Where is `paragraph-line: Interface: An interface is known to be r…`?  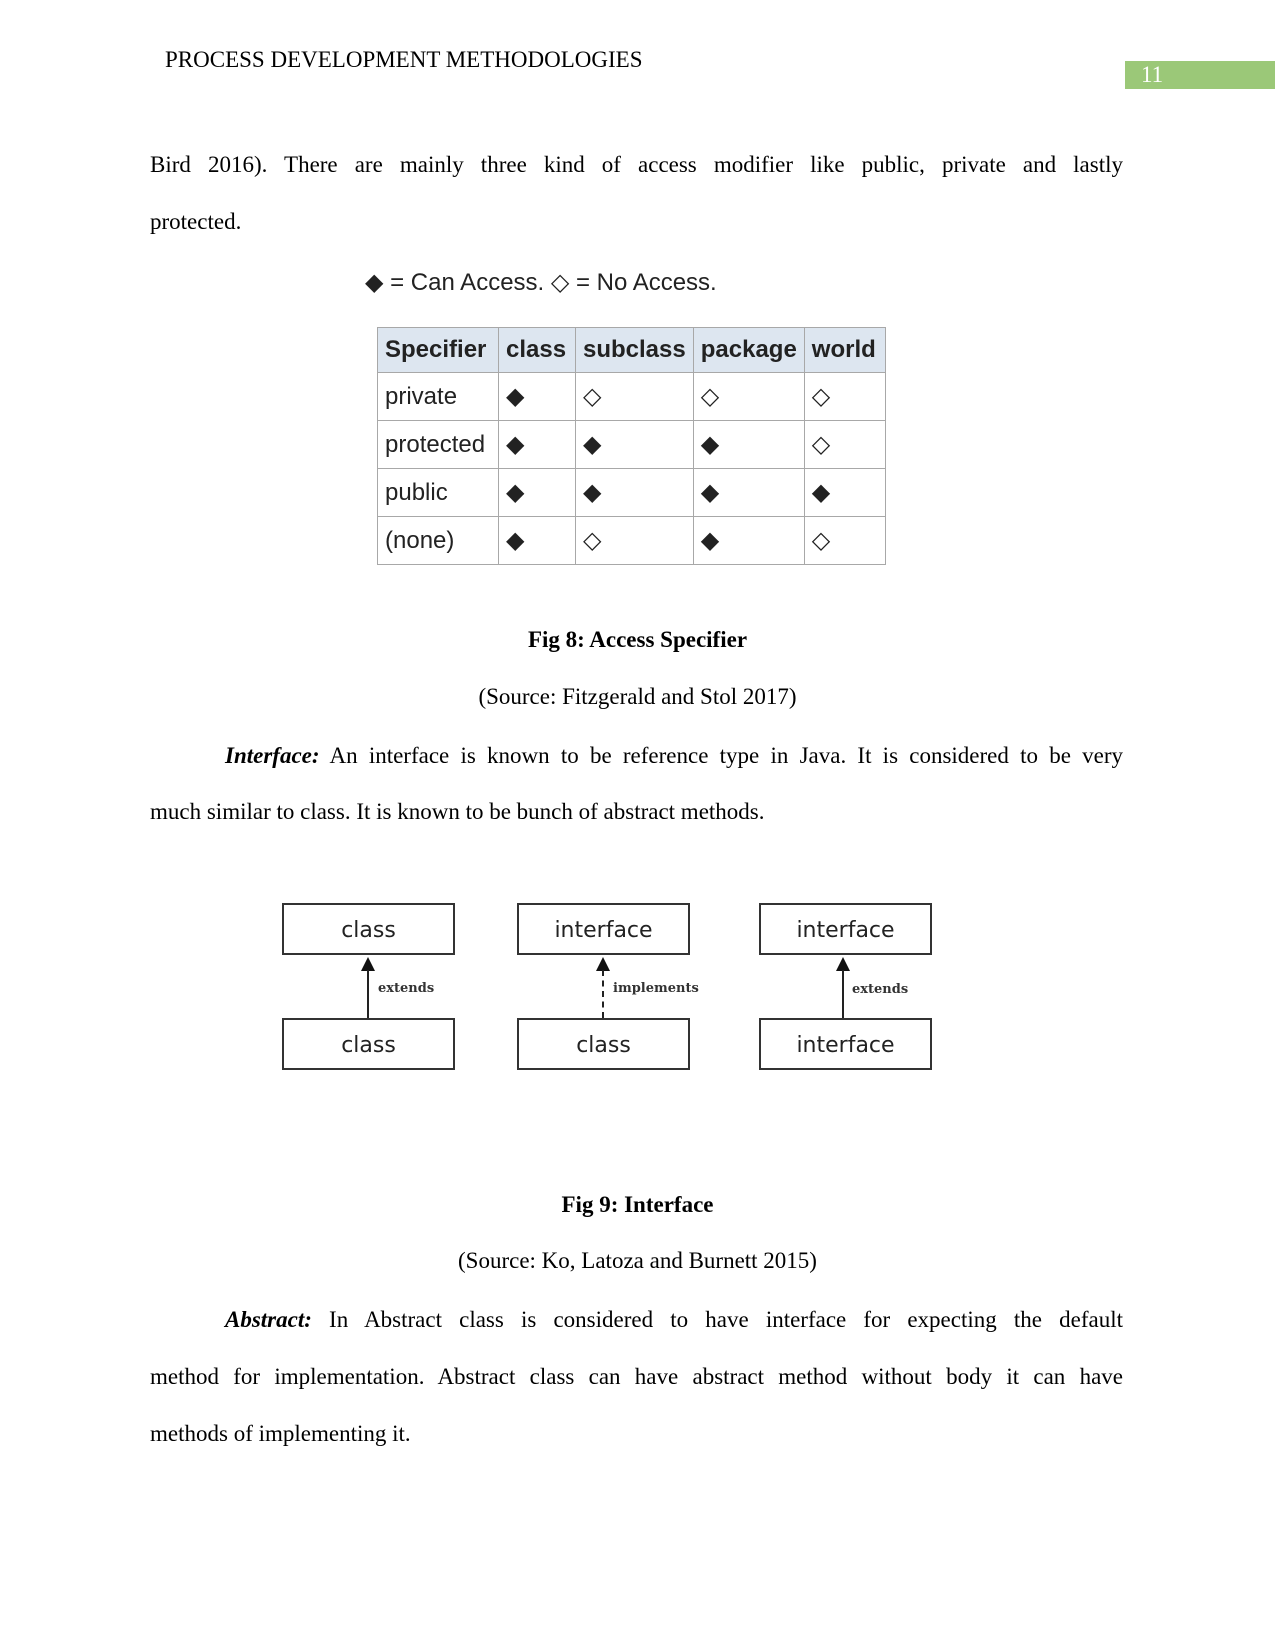 paragraph-line: Interface: An interface is known to be r… is located at coordinates (636, 756).